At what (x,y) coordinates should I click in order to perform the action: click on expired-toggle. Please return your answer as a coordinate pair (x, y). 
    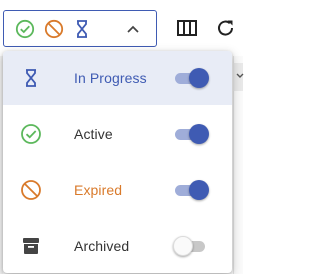
    Looking at the image, I should click on (191, 190).